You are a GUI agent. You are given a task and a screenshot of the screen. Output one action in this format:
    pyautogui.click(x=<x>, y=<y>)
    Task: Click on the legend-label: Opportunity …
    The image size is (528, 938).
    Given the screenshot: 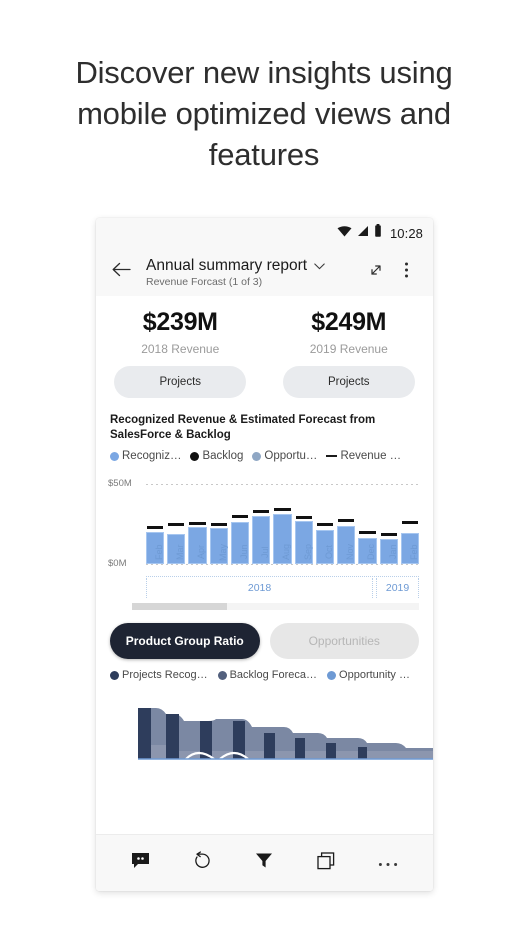 What is the action you would take?
    pyautogui.click(x=374, y=675)
    